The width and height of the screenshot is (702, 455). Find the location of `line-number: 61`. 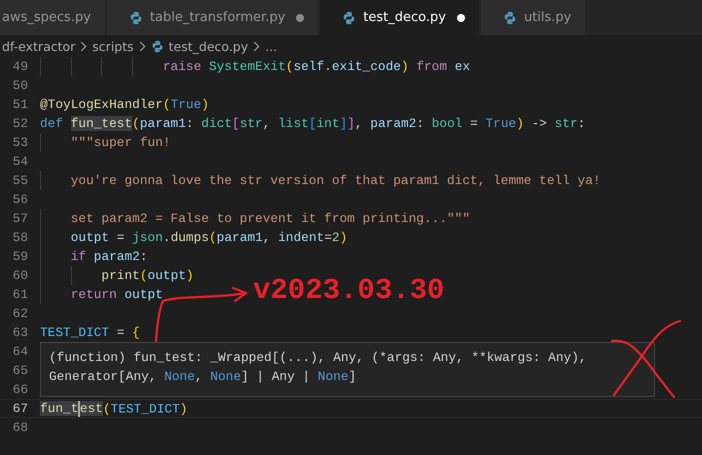

line-number: 61 is located at coordinates (20, 294).